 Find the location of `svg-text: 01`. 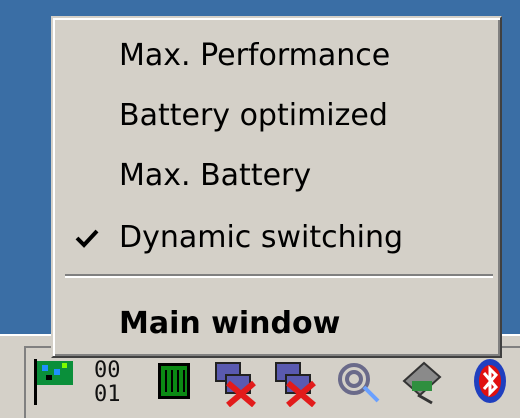

svg-text: 01 is located at coordinates (107, 394).